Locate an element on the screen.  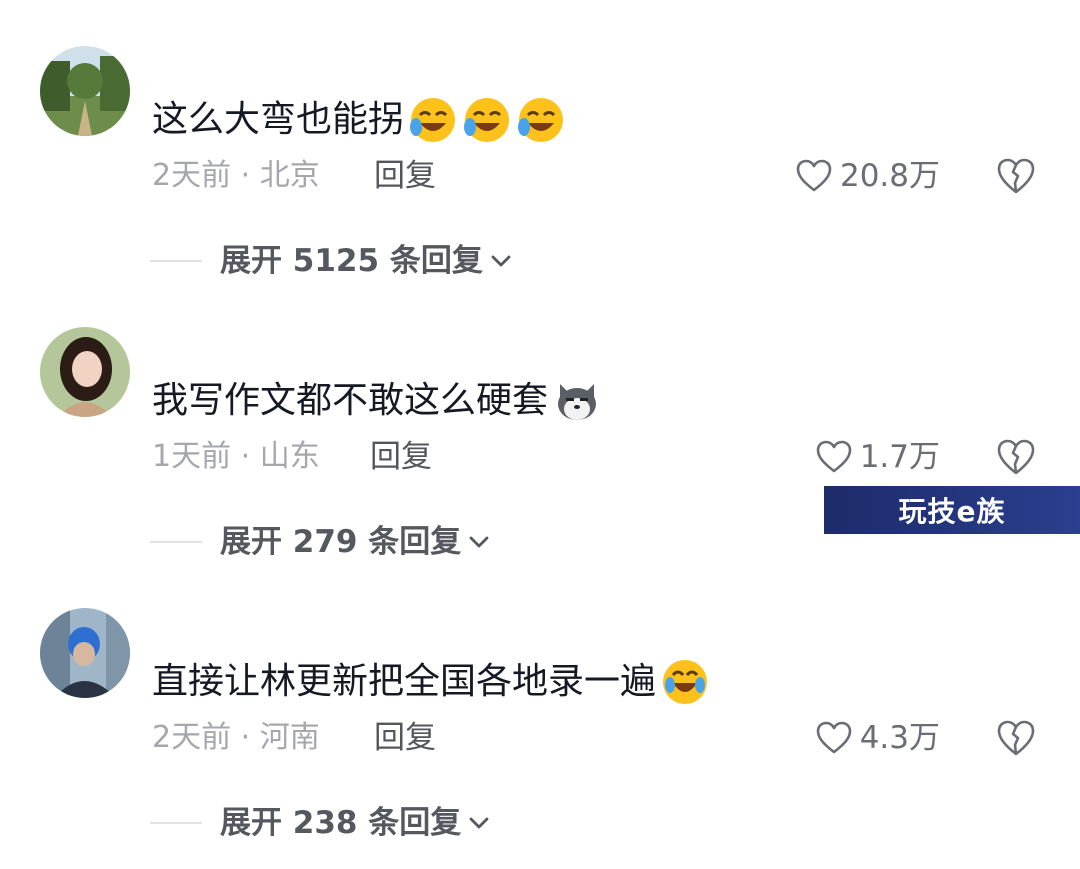
like-count: 20.8万 is located at coordinates (889, 176).